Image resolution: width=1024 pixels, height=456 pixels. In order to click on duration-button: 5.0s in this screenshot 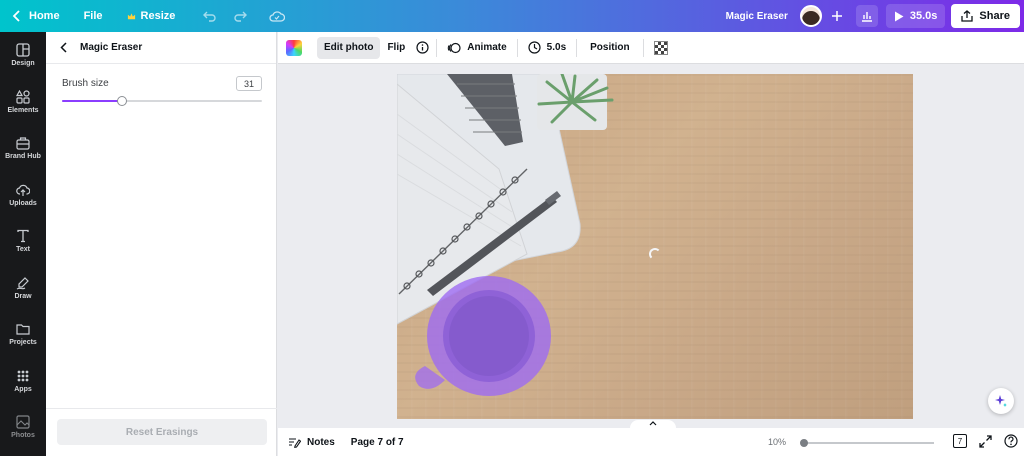, I will do `click(547, 48)`.